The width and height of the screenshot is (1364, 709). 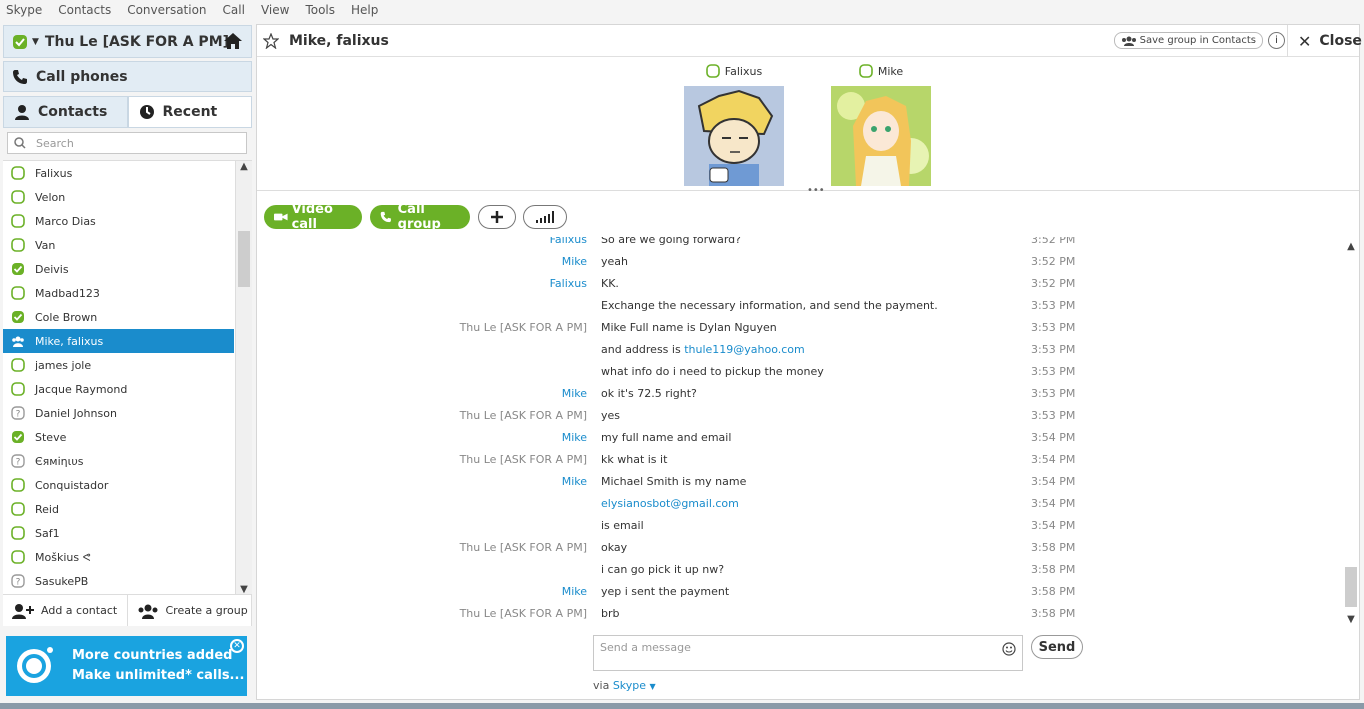 I want to click on contact-list-item: Moškius ᕙ, so click(x=118, y=557).